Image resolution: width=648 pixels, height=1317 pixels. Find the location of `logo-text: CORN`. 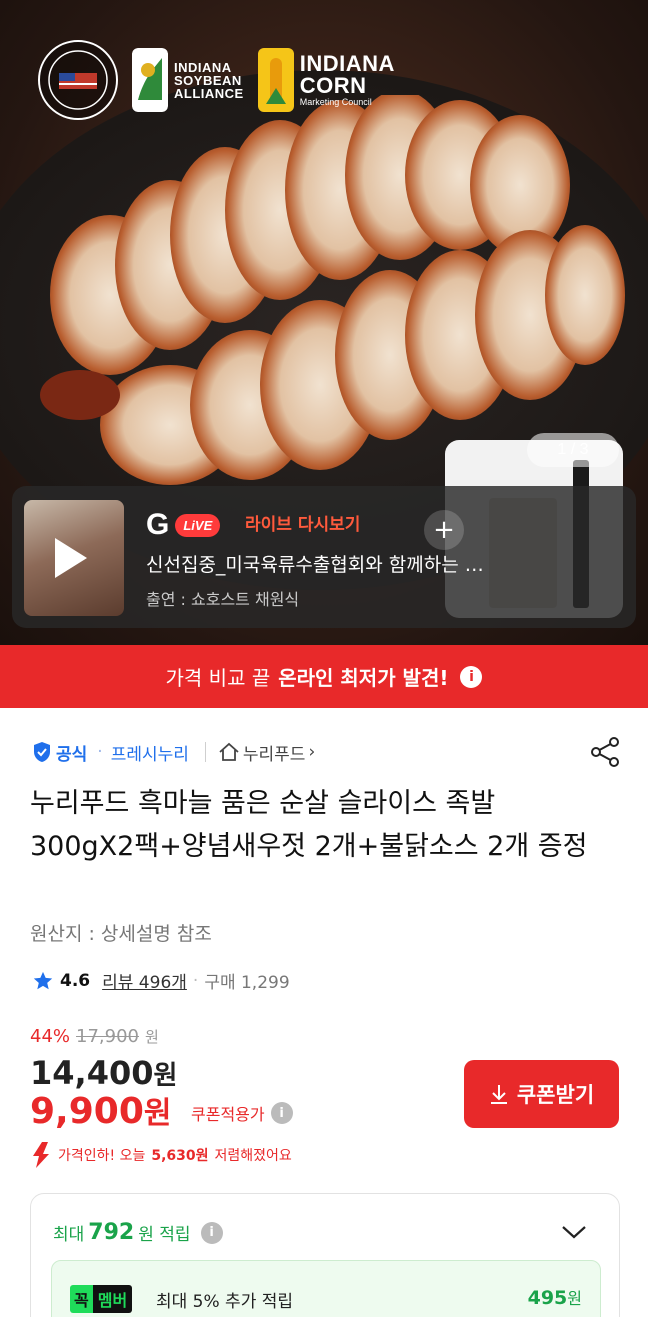

logo-text: CORN is located at coordinates (333, 85).